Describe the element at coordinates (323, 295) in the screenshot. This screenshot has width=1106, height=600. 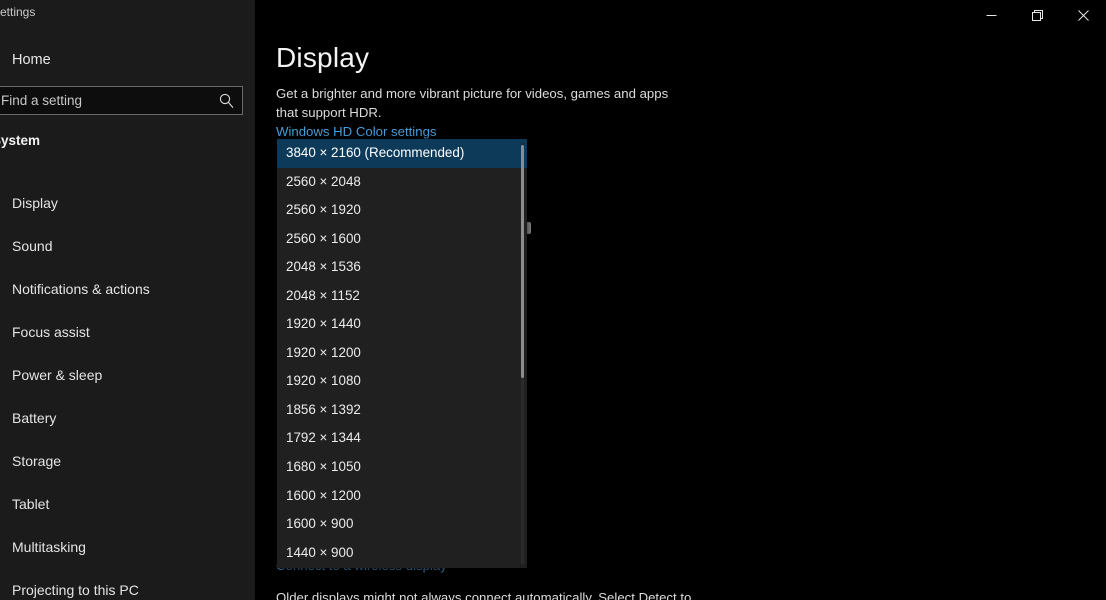
I see `resolution-option-label: 2048 × 1152` at that location.